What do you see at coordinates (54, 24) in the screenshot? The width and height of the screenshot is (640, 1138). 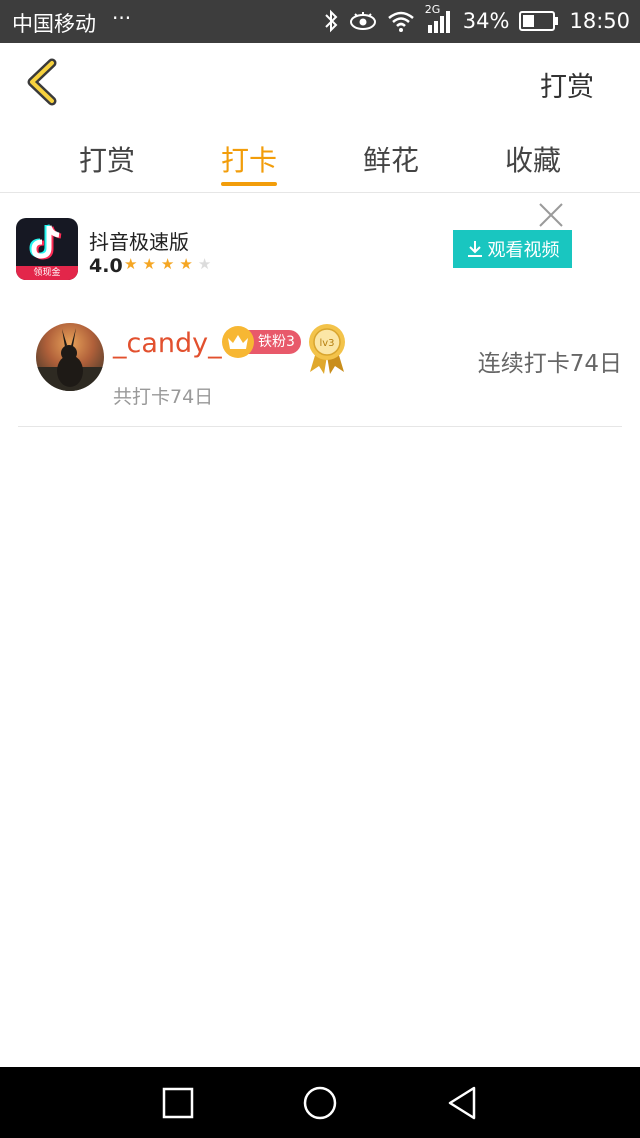 I see `carrier-name: 中国移动` at bounding box center [54, 24].